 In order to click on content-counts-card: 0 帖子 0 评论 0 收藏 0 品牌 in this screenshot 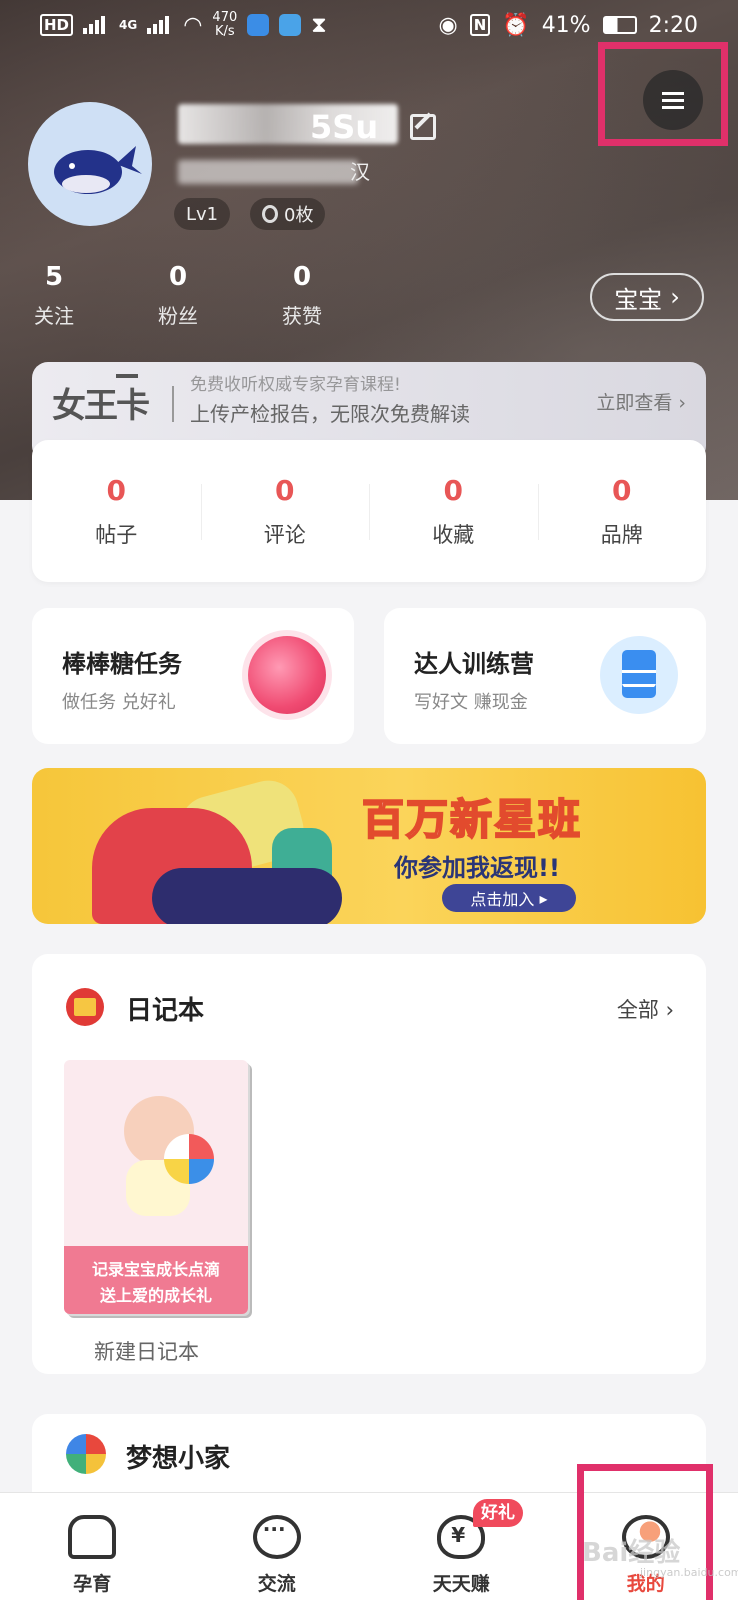, I will do `click(369, 511)`.